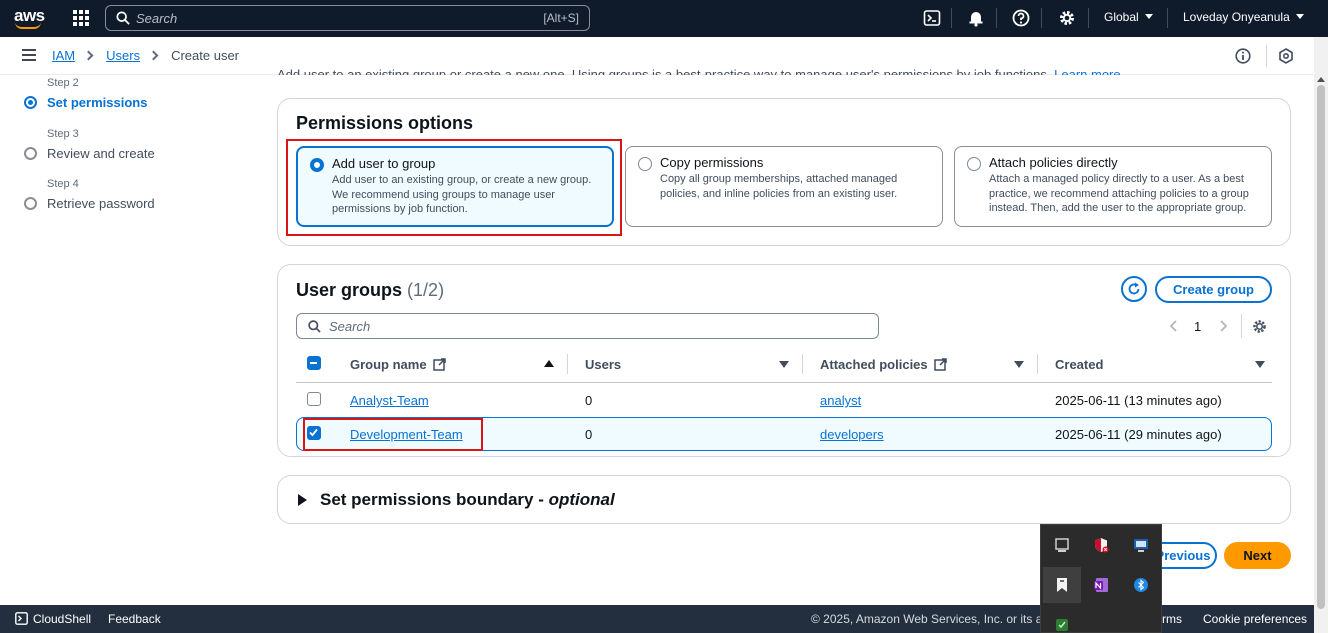 The image size is (1328, 633). I want to click on next-button: Next, so click(1257, 555).